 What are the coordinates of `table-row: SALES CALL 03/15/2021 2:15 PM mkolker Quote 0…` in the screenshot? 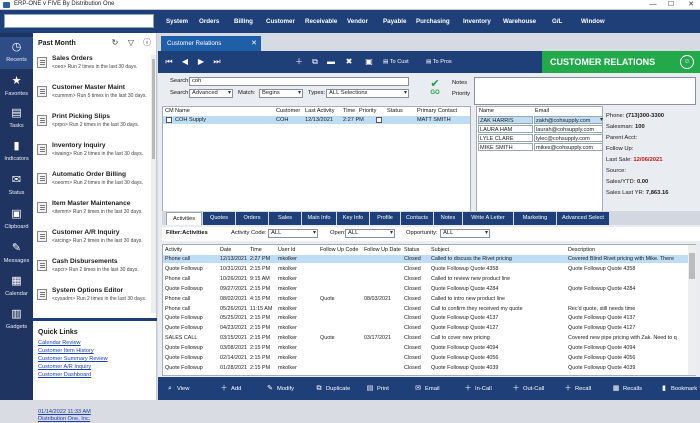 It's located at (429, 338).